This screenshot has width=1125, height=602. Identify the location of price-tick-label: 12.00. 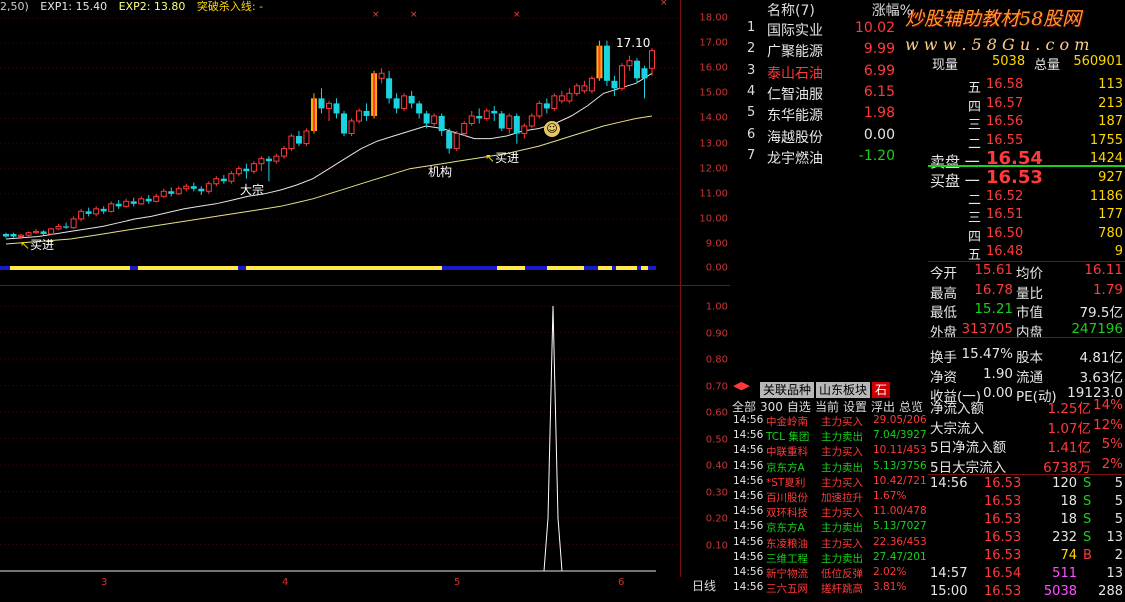
(713, 169).